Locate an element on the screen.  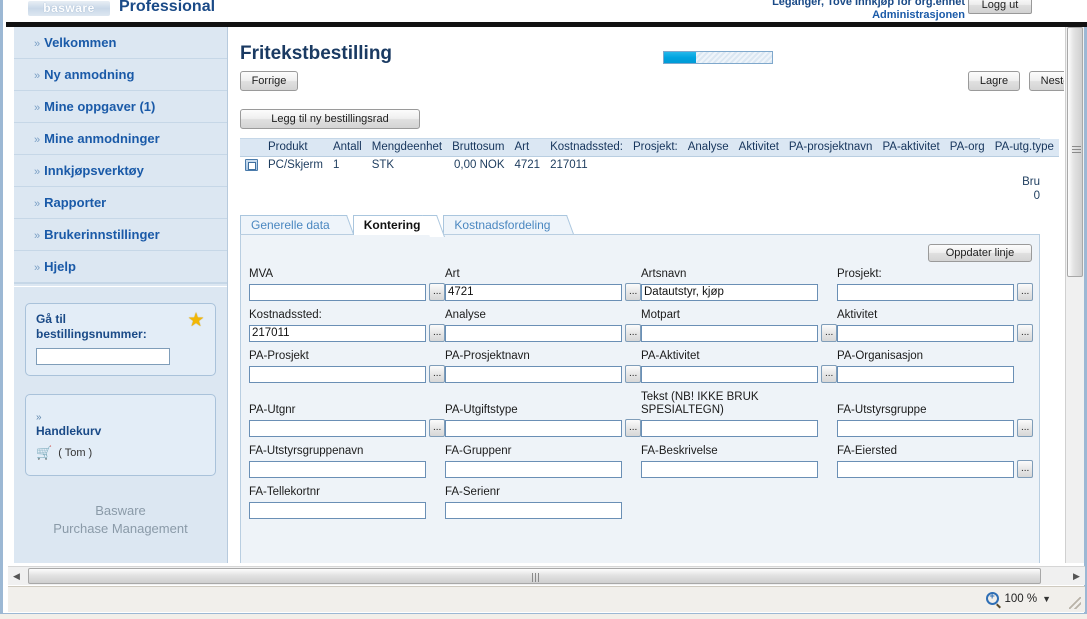
window-resize-grip is located at coordinates (1075, 603).